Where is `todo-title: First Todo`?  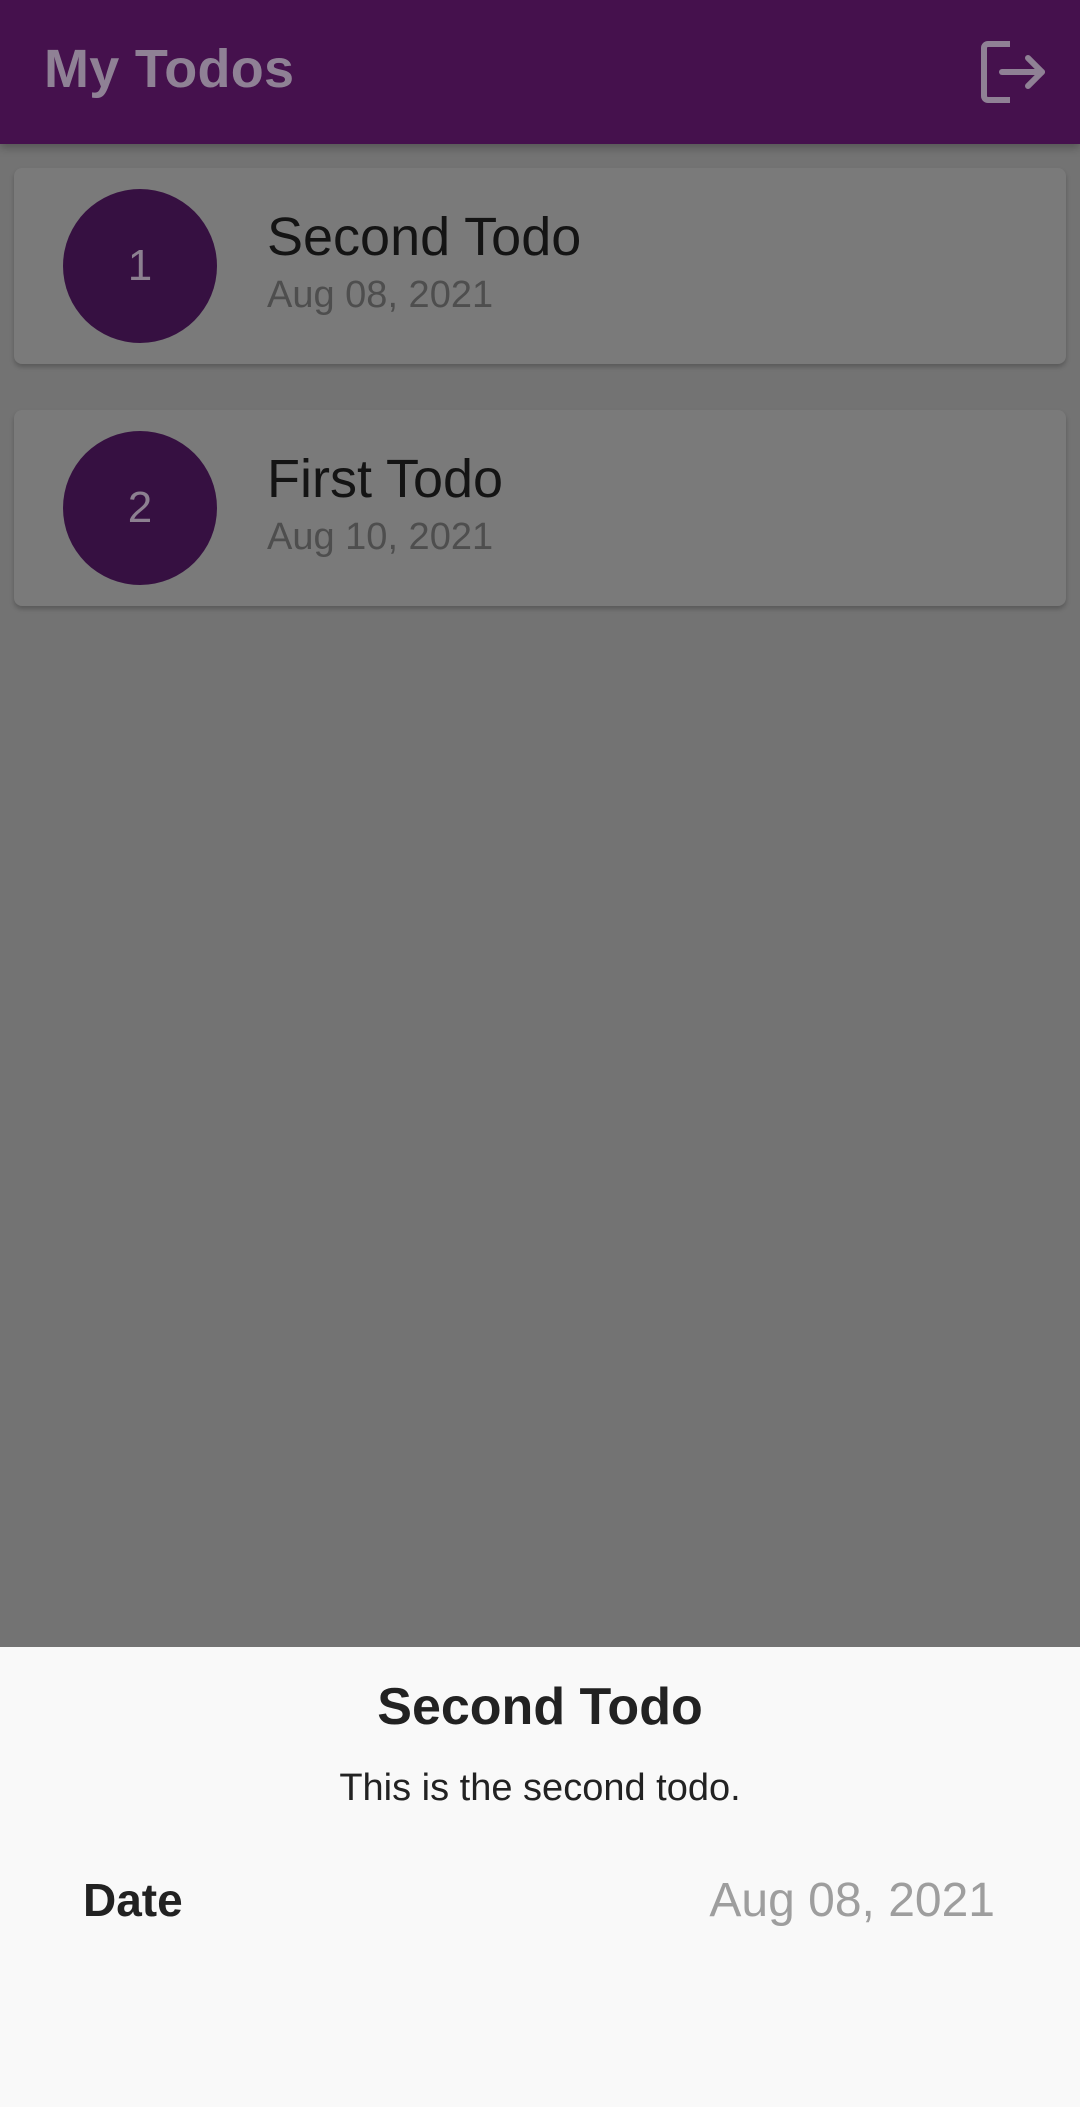 todo-title: First Todo is located at coordinates (385, 479).